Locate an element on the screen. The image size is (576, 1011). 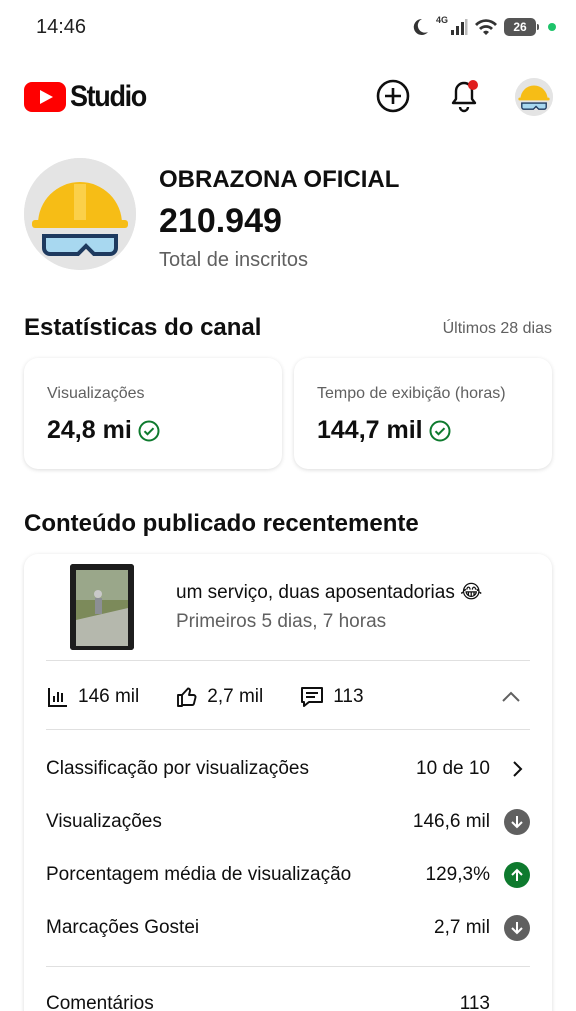
video-thumbnail is located at coordinates (102, 607).